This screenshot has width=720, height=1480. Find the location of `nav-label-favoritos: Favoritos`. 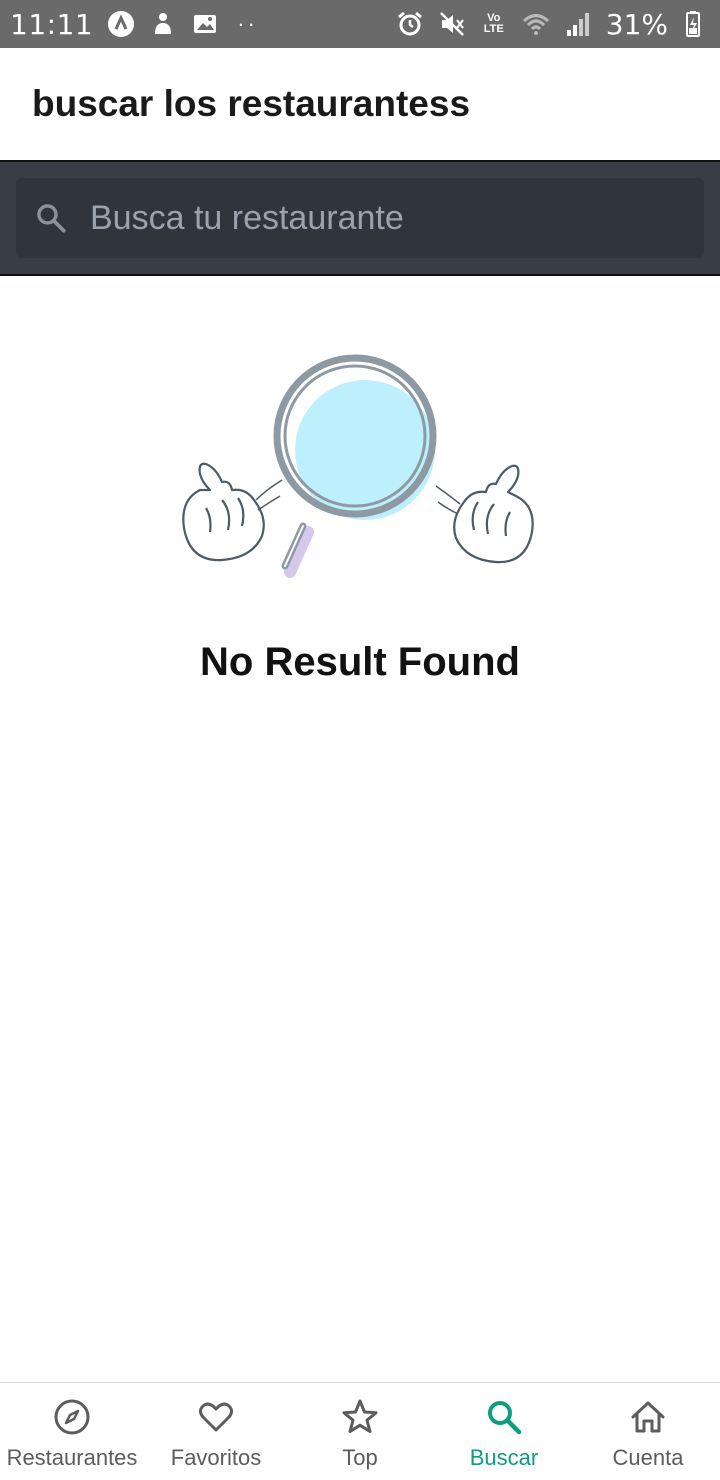

nav-label-favoritos: Favoritos is located at coordinates (216, 1457).